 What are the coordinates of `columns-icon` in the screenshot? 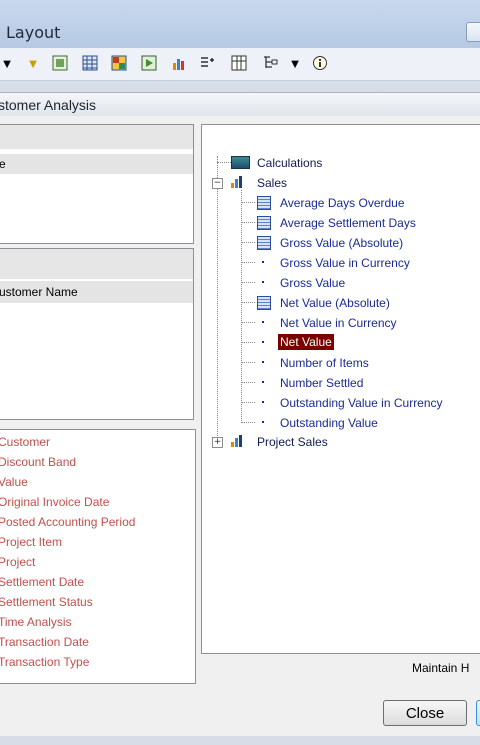 It's located at (239, 63).